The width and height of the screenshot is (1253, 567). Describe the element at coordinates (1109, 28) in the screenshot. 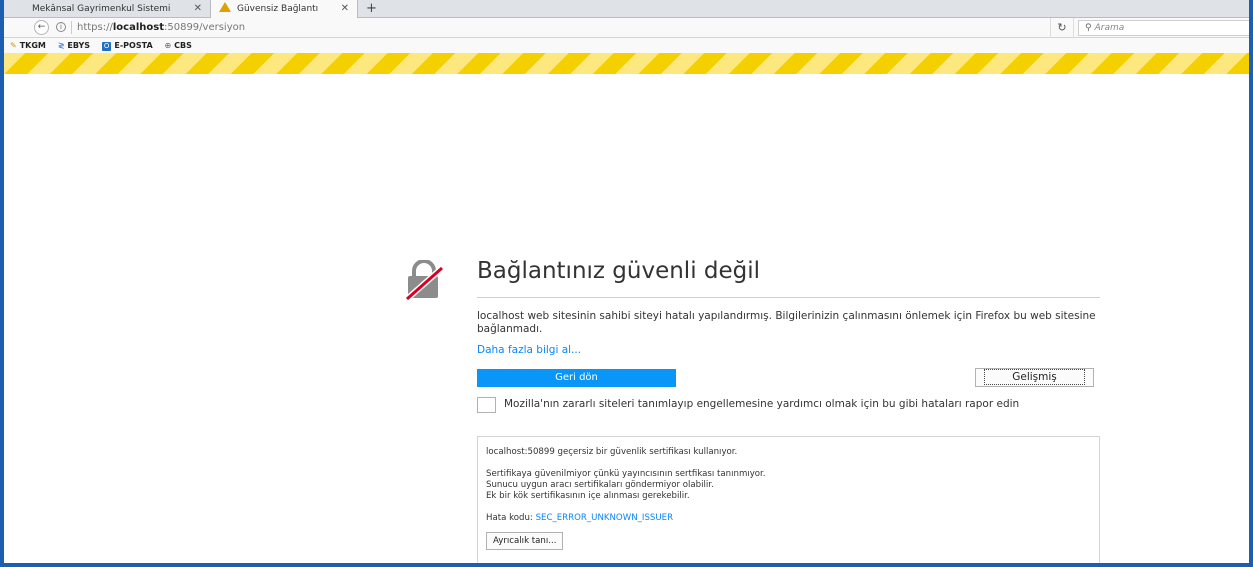

I see `search-placeholder: Arama` at that location.